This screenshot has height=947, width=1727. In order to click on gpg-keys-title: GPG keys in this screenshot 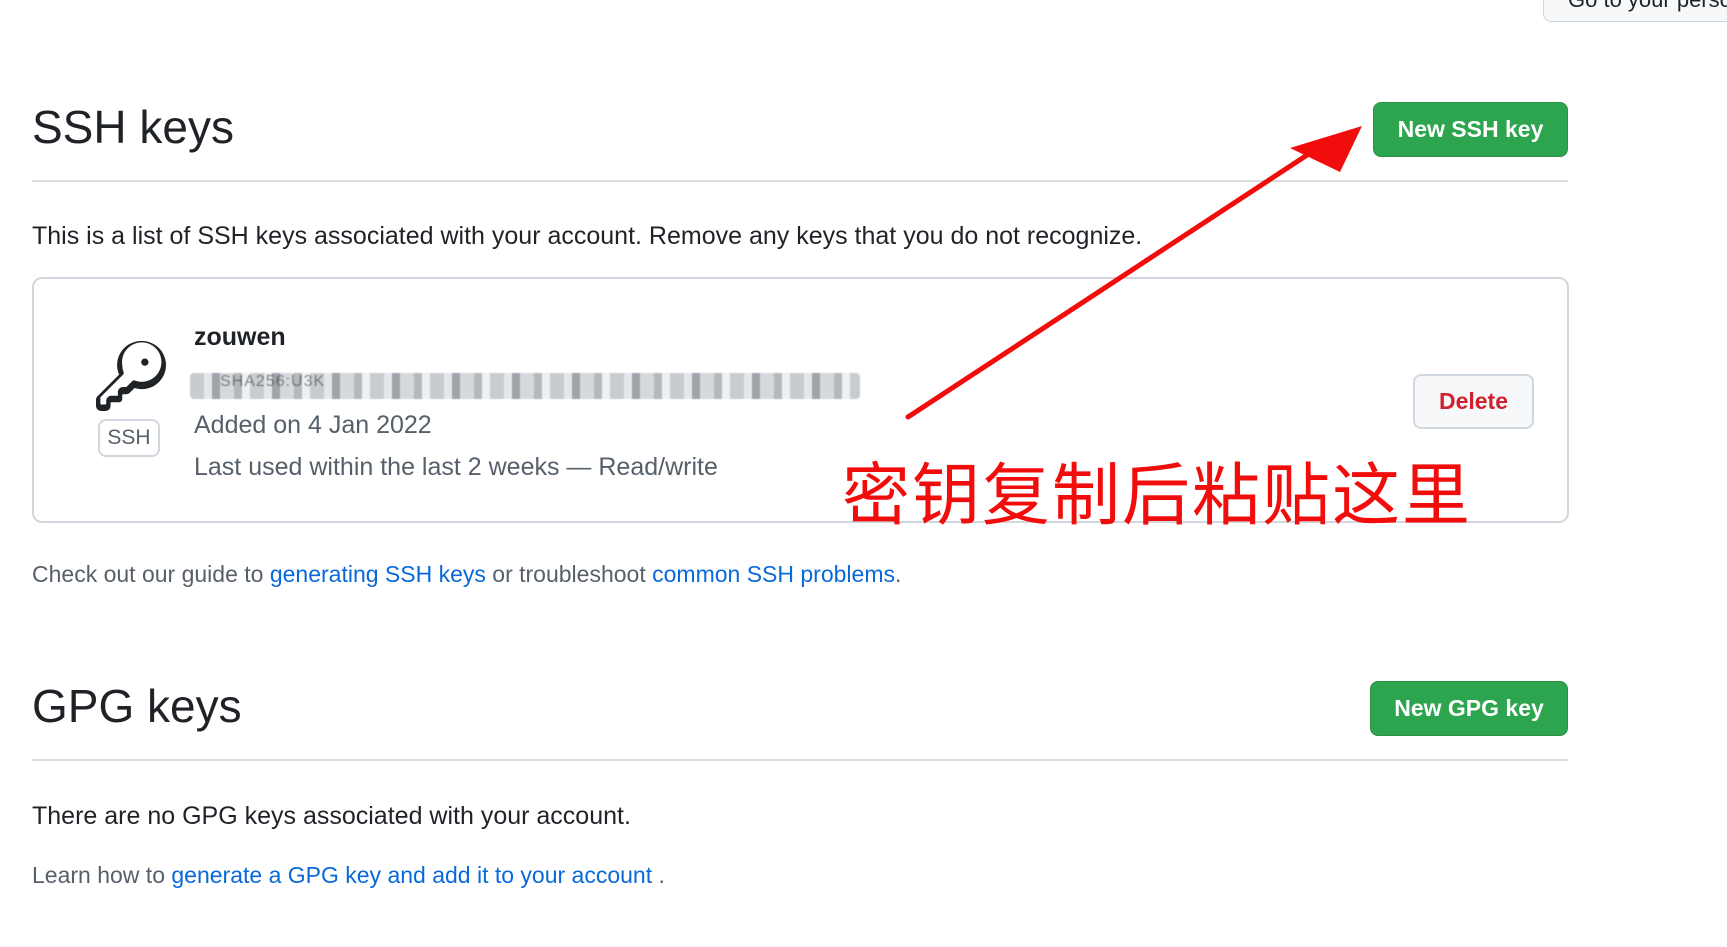, I will do `click(137, 706)`.